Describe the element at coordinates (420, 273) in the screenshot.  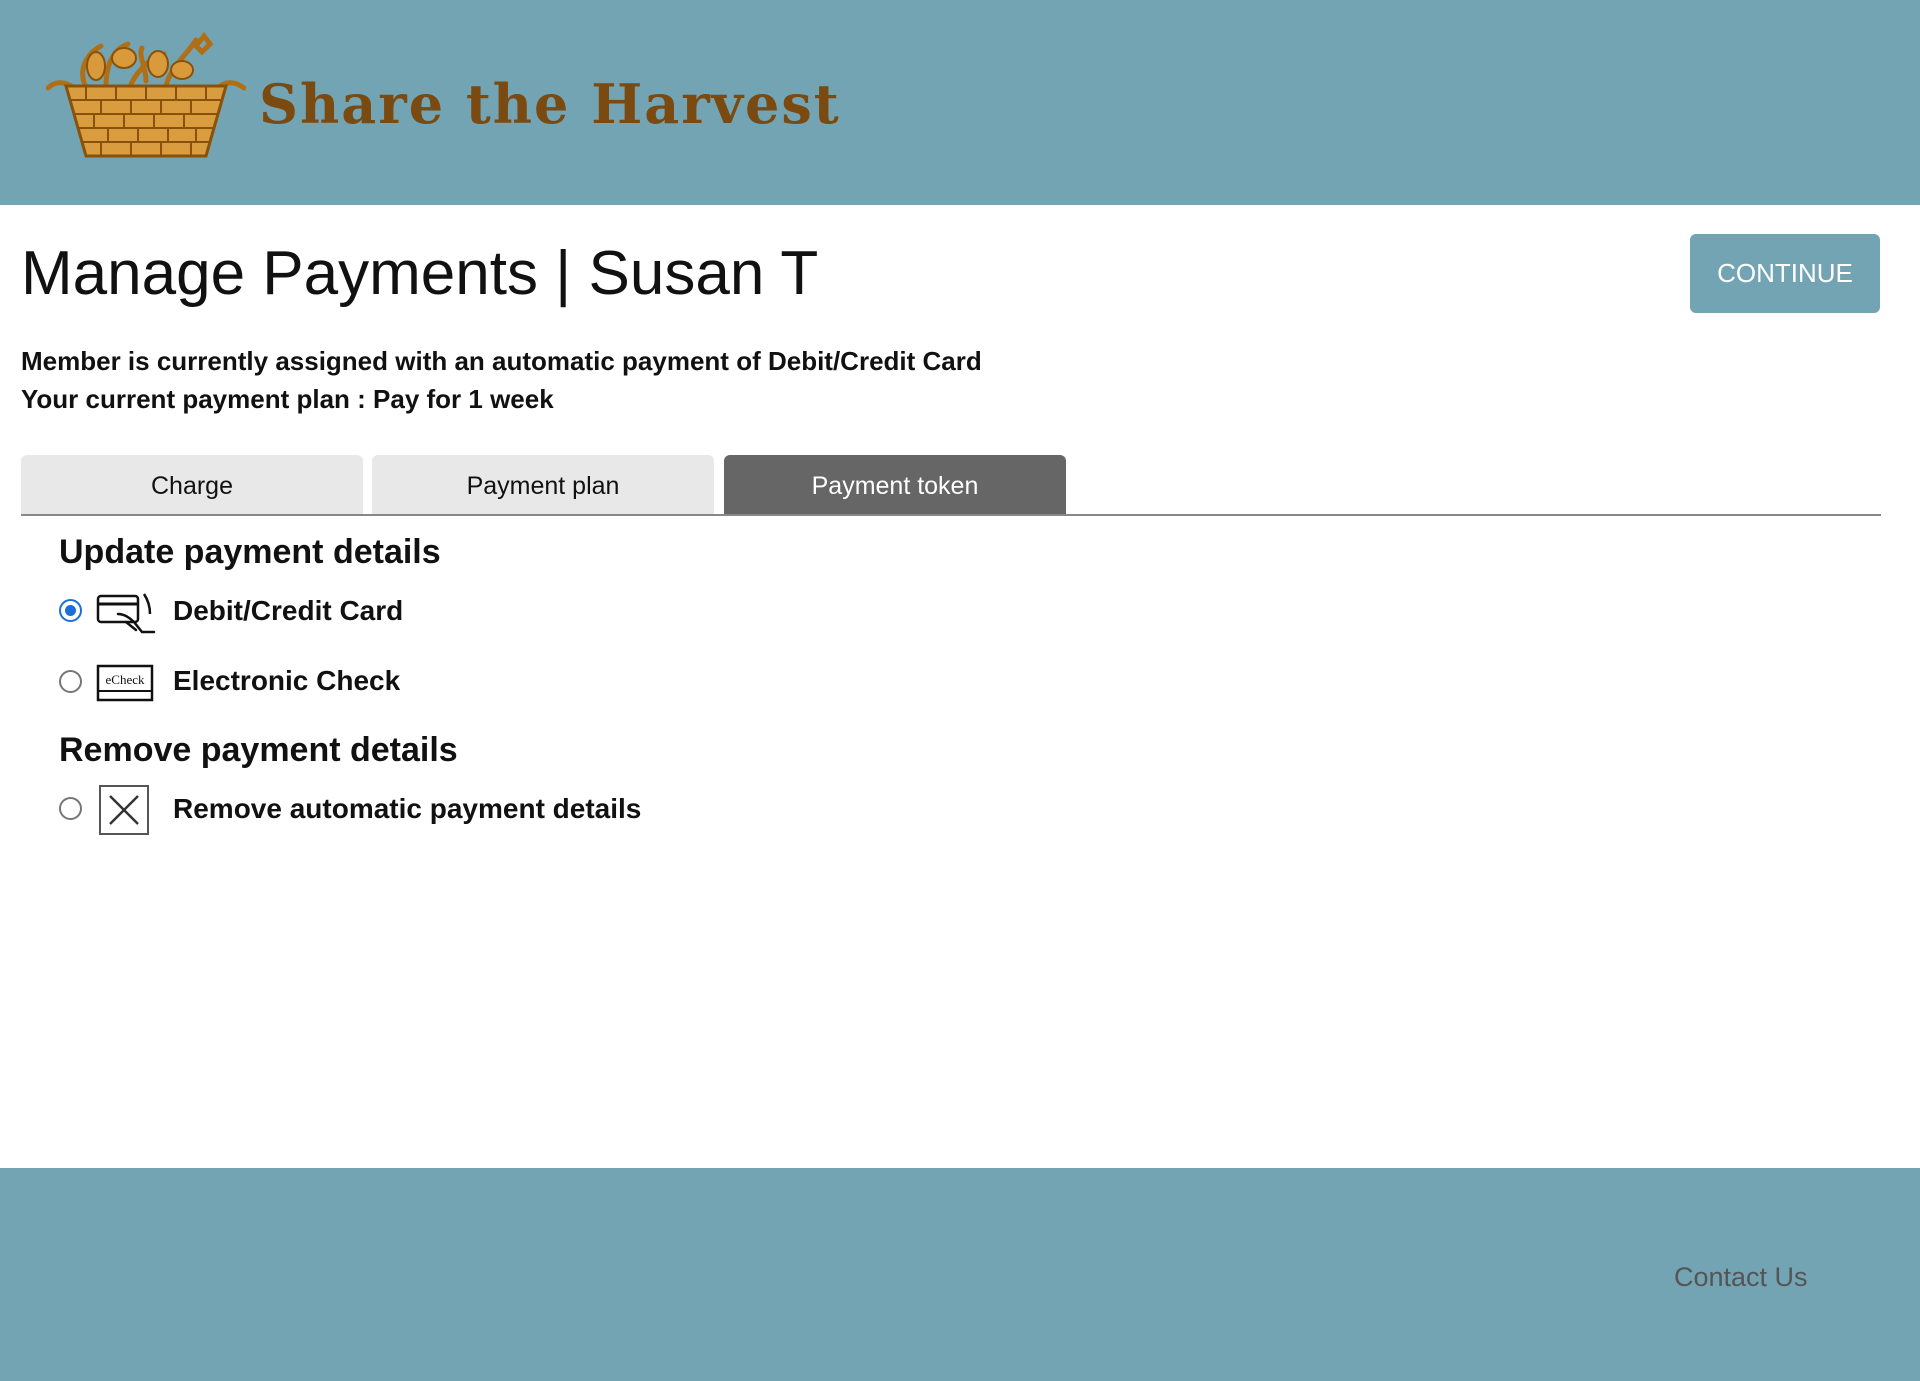
I see `page-title: Manage Payments | Susan T` at that location.